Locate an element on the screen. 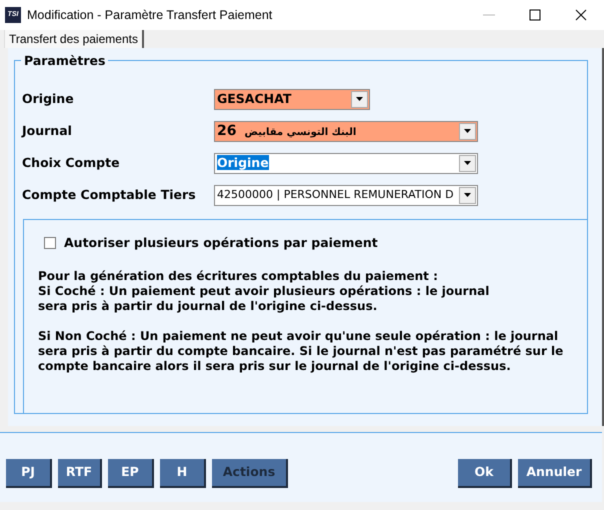 This screenshot has height=510, width=604. help-text: Pour la génération des écritures comptables du paiement : Si Coché : Un paiement peut avoir plusieurs opérations : le journal sera pris à partir du journal de l'origine ci-dessus. is located at coordinates (264, 291).